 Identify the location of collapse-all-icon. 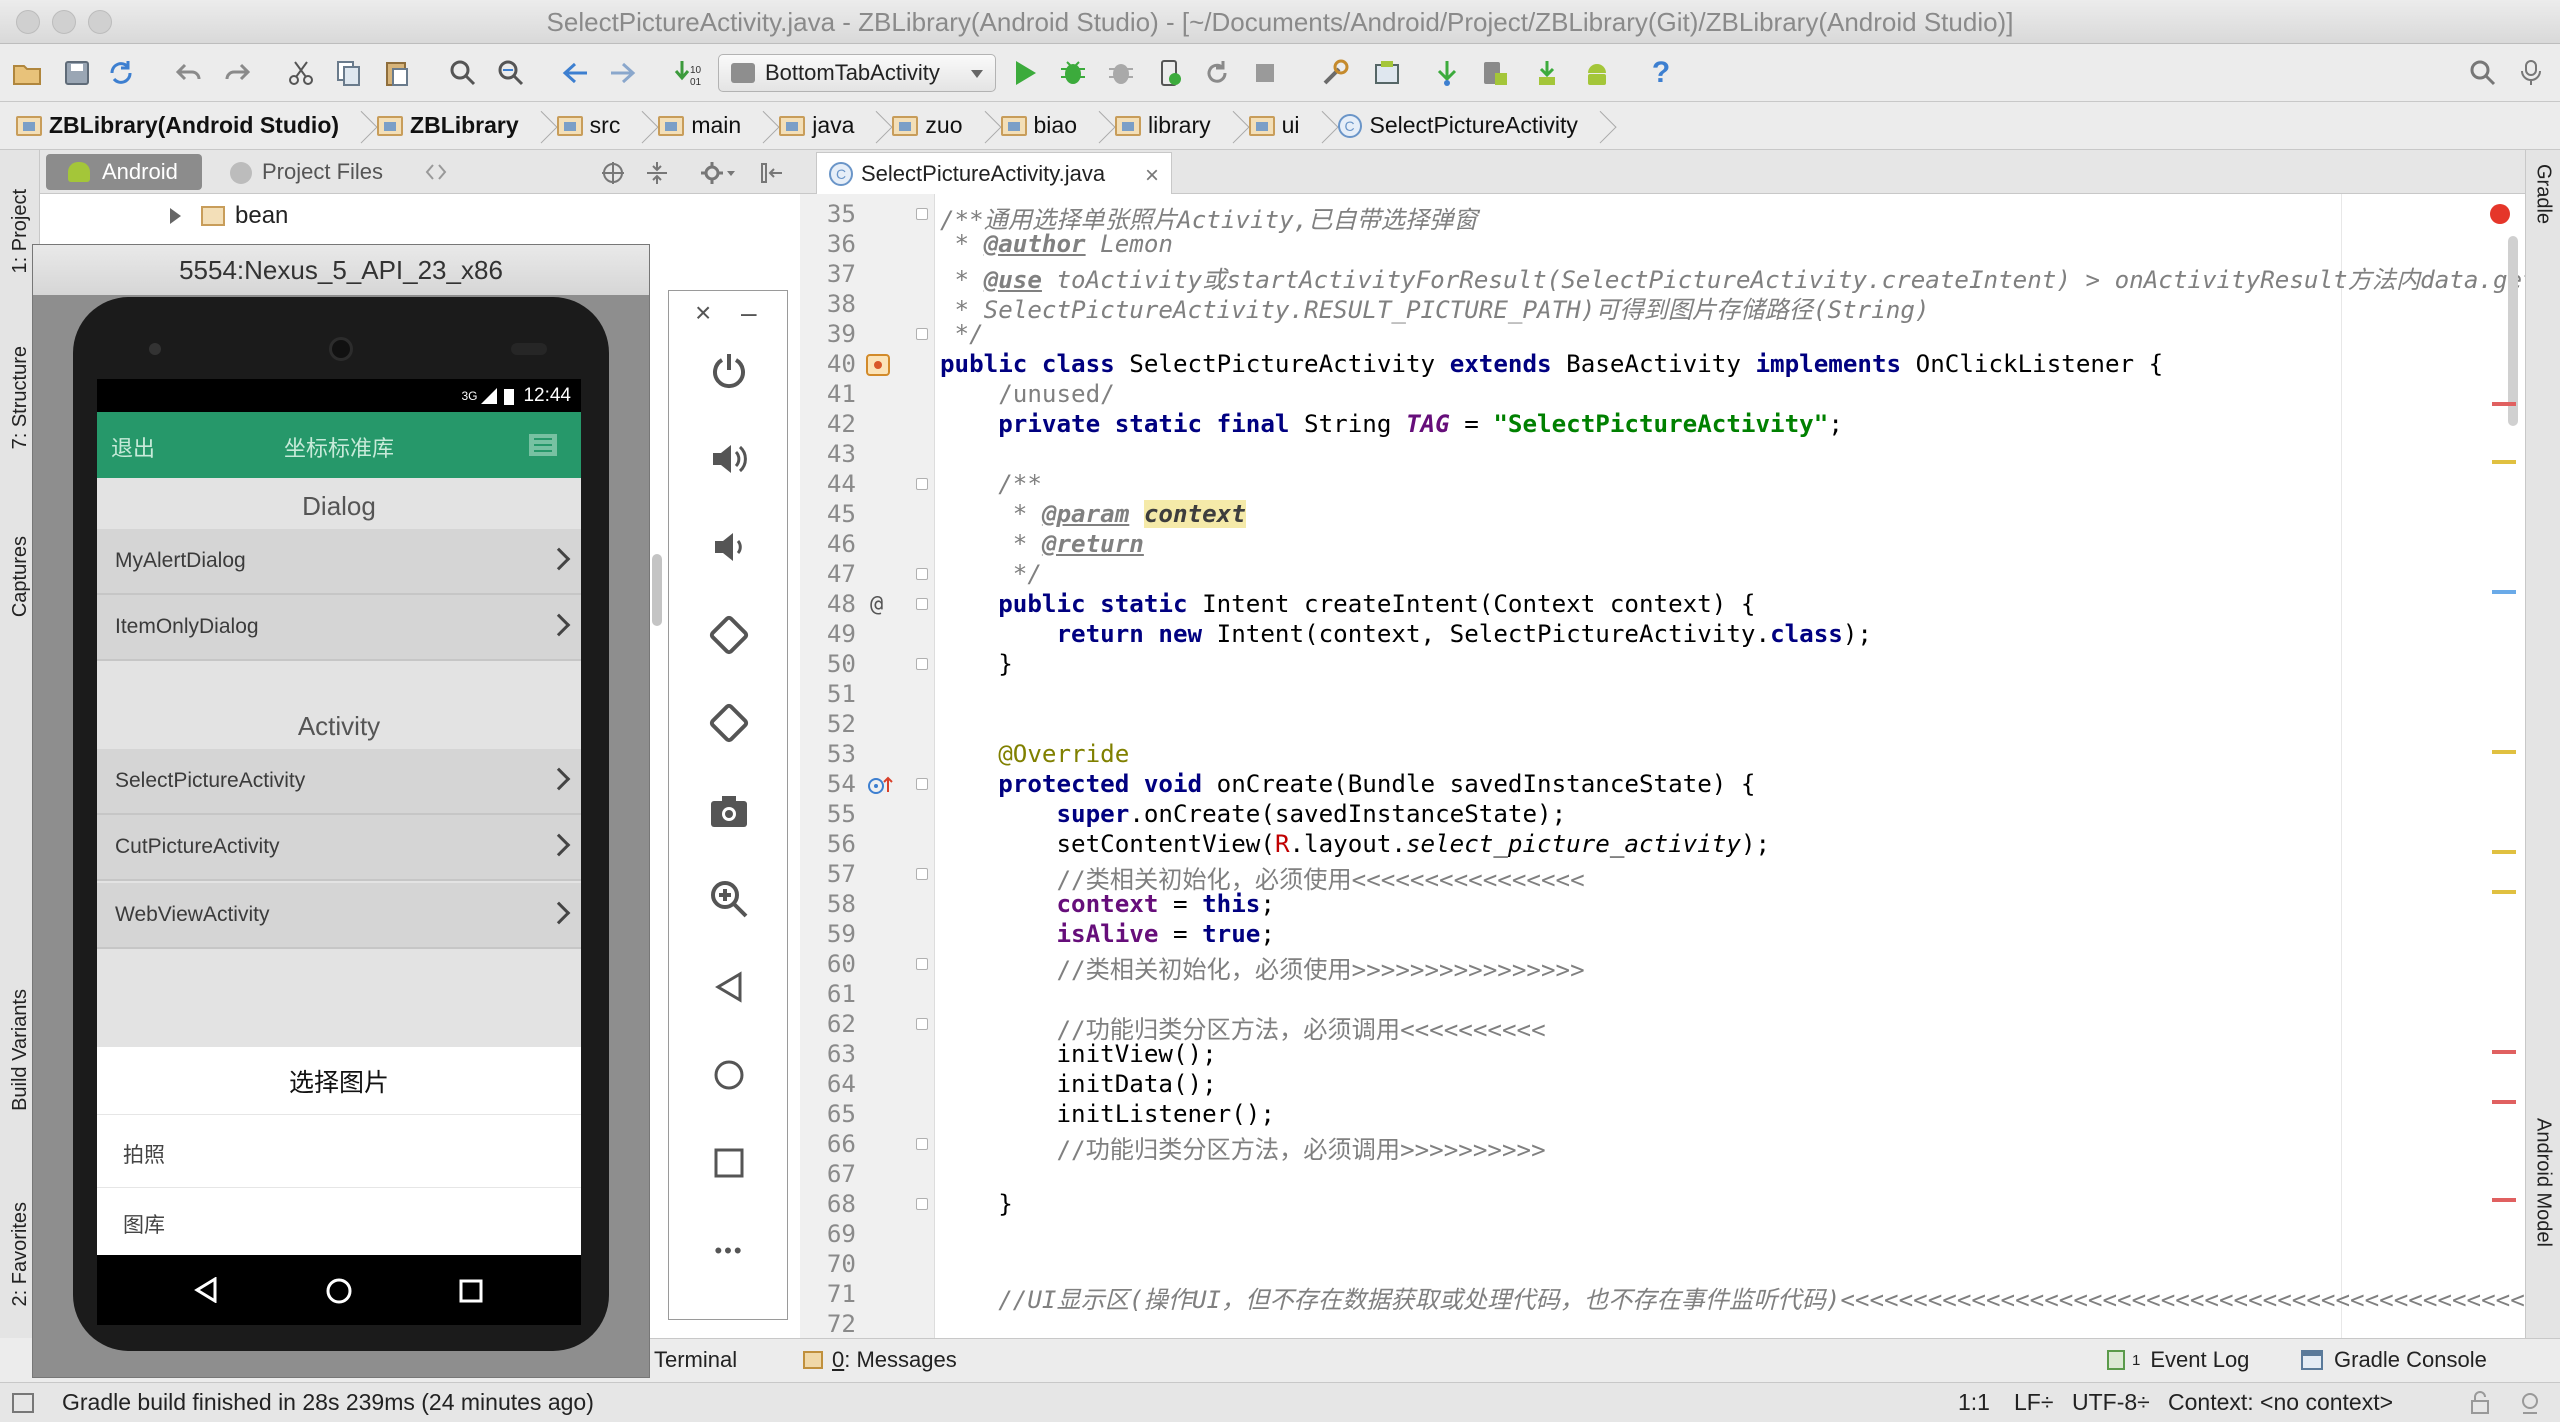
(657, 173).